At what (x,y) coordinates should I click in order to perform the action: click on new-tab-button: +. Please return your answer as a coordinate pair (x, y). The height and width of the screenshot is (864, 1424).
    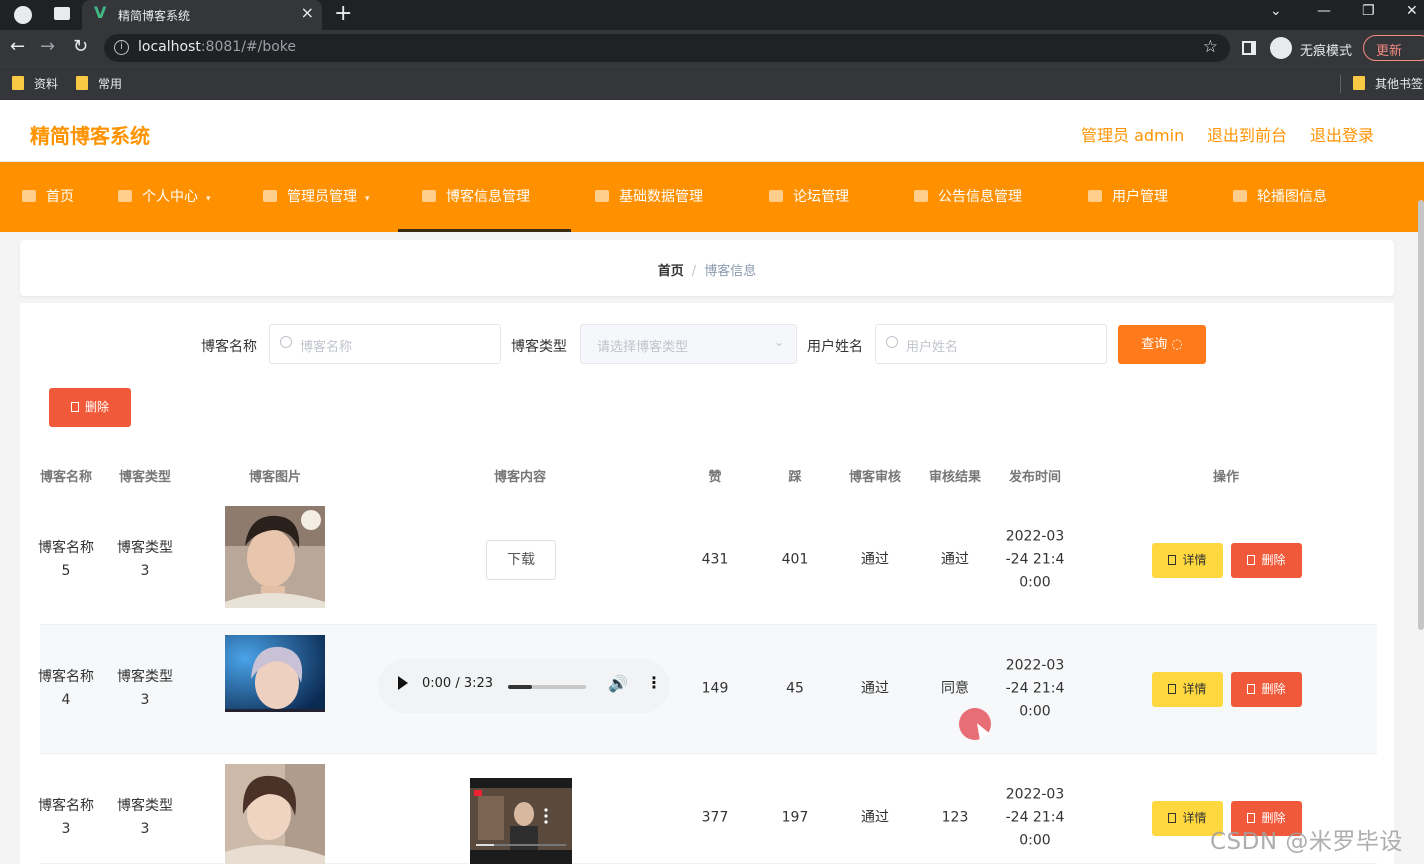
    Looking at the image, I should click on (343, 14).